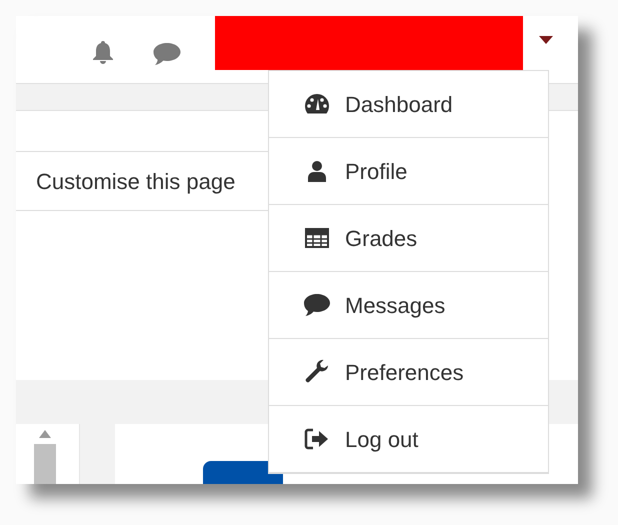 Image resolution: width=618 pixels, height=525 pixels. Describe the element at coordinates (408, 305) in the screenshot. I see `menu-item: Messages` at that location.